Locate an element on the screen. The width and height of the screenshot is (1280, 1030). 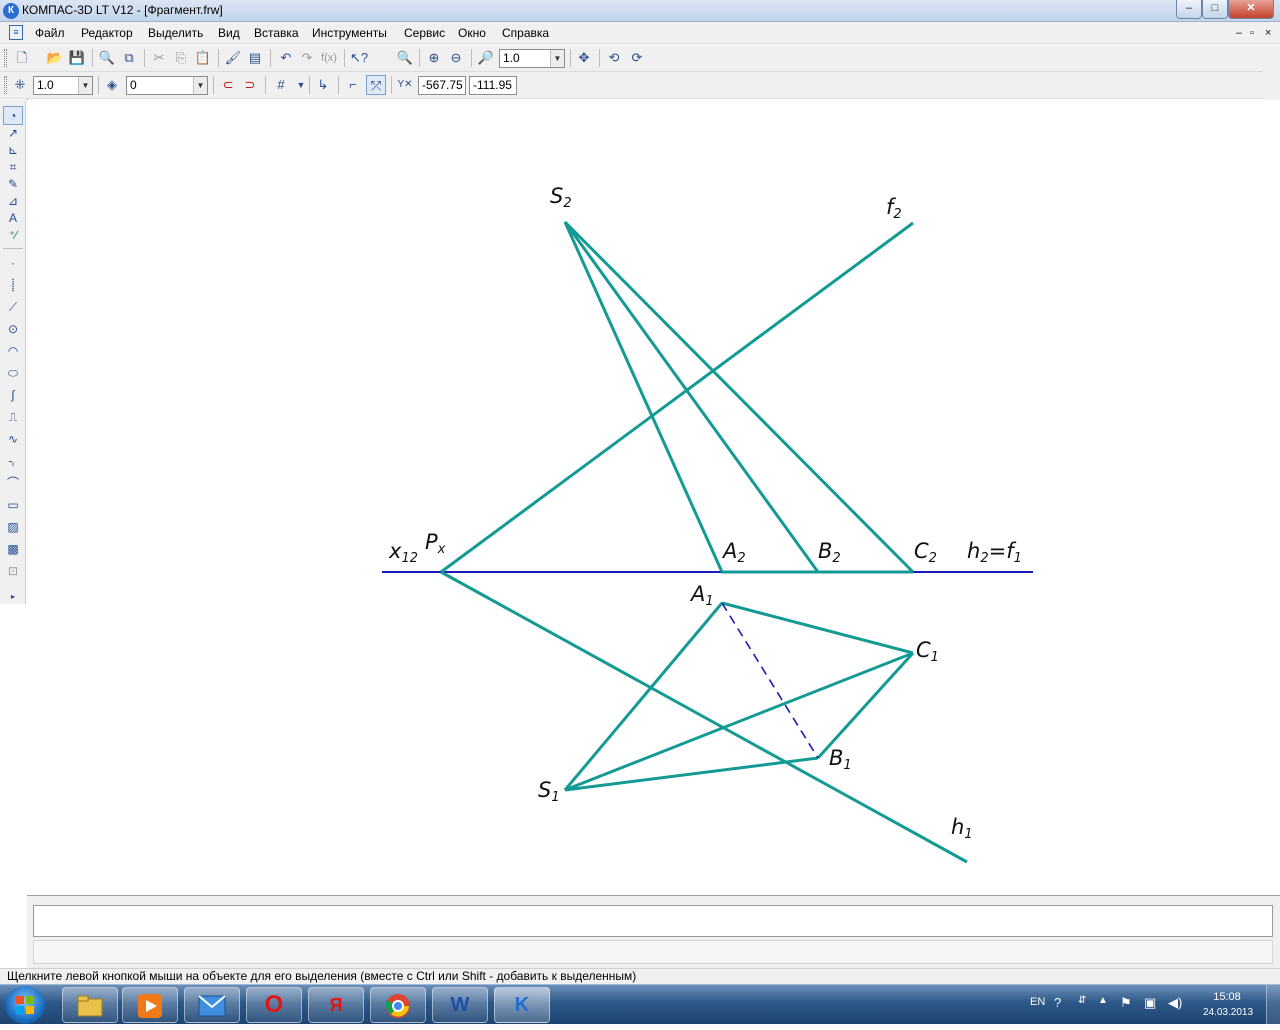
menu-service: Сервис is located at coordinates (424, 33).